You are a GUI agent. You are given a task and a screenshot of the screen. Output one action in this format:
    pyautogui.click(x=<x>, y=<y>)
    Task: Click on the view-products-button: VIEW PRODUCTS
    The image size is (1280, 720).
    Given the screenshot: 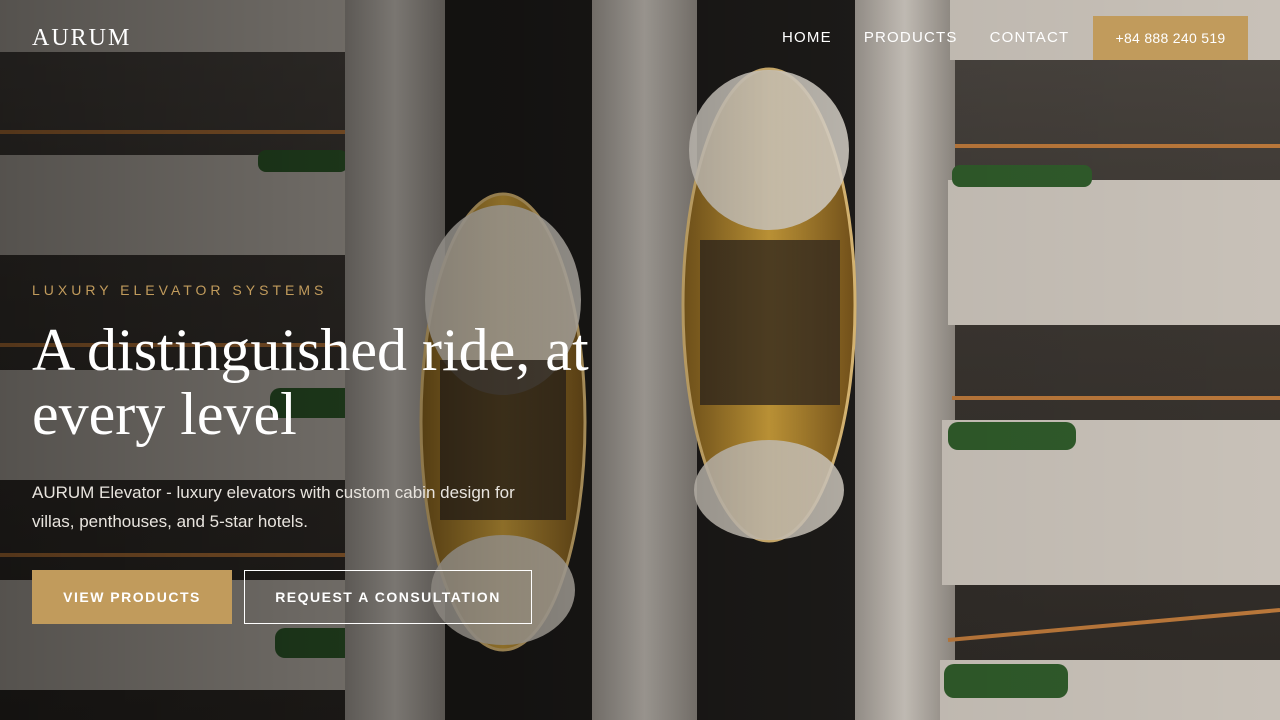 What is the action you would take?
    pyautogui.click(x=132, y=597)
    